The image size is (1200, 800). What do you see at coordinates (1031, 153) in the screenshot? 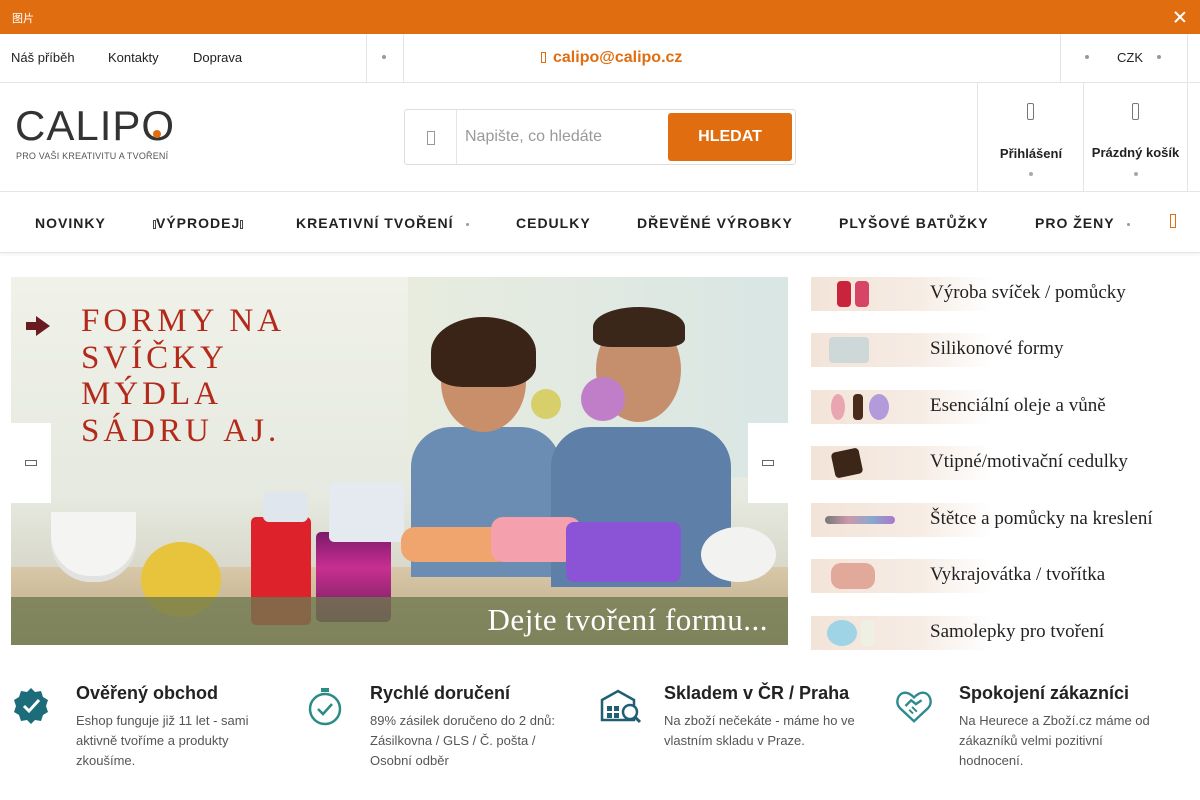
I see `login-label: Přihlášení` at bounding box center [1031, 153].